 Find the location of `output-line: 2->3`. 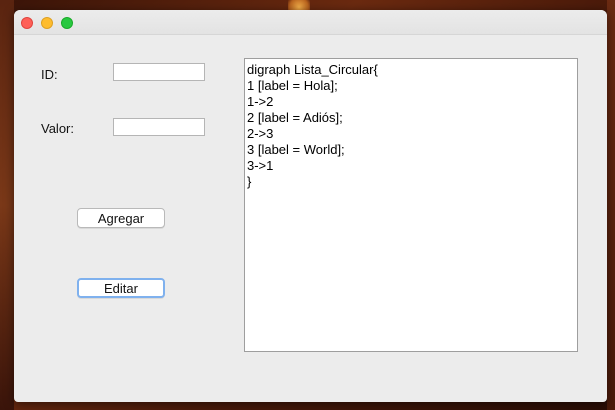

output-line: 2->3 is located at coordinates (260, 133).